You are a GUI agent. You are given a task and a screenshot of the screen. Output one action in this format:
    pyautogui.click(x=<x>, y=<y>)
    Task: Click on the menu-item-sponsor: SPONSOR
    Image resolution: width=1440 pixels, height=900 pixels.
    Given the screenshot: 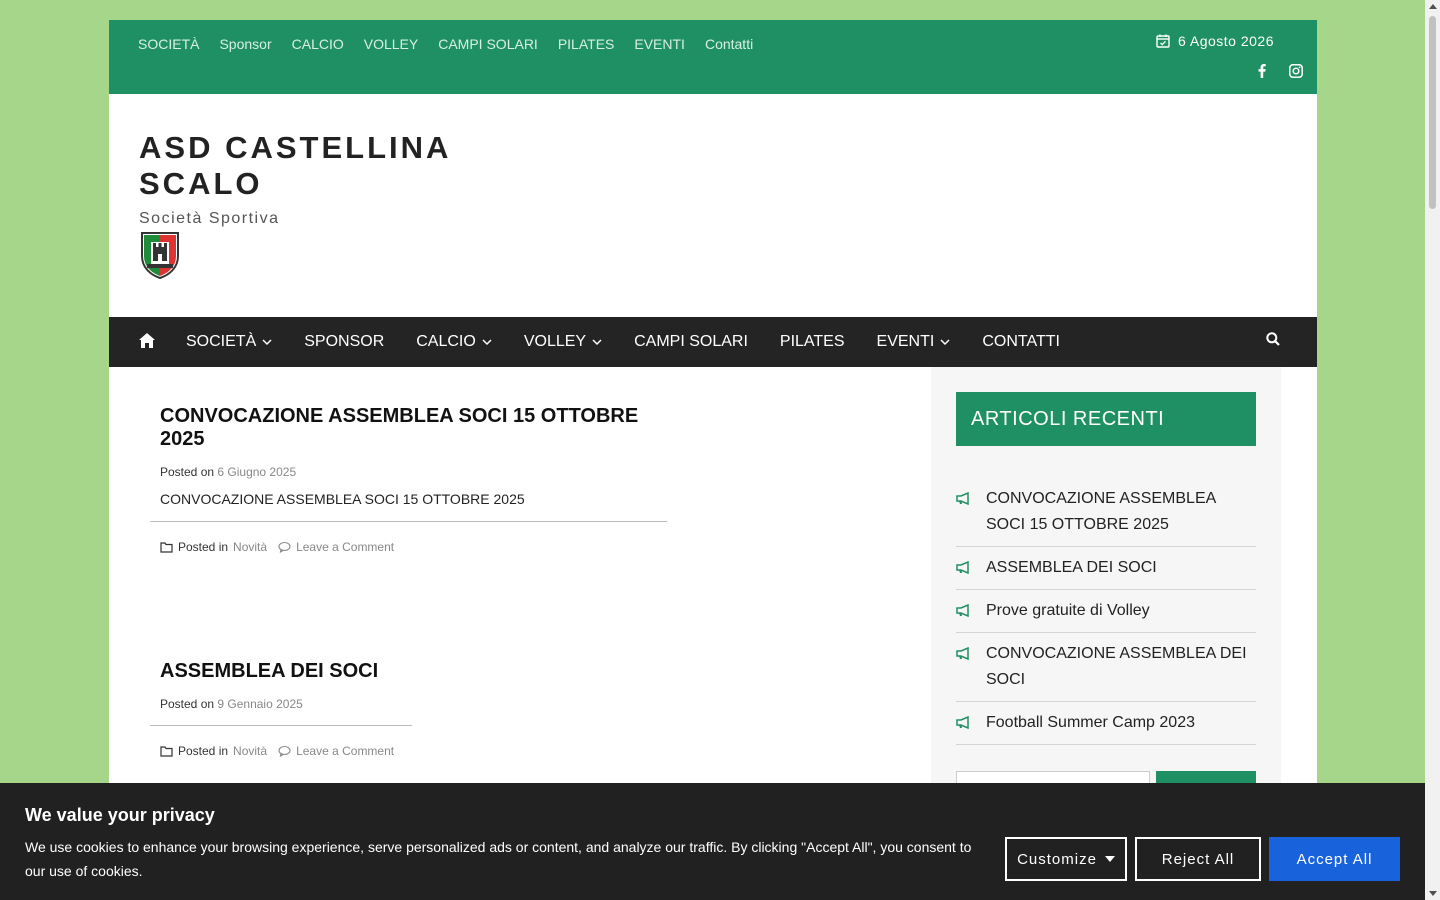 What is the action you would take?
    pyautogui.click(x=344, y=342)
    